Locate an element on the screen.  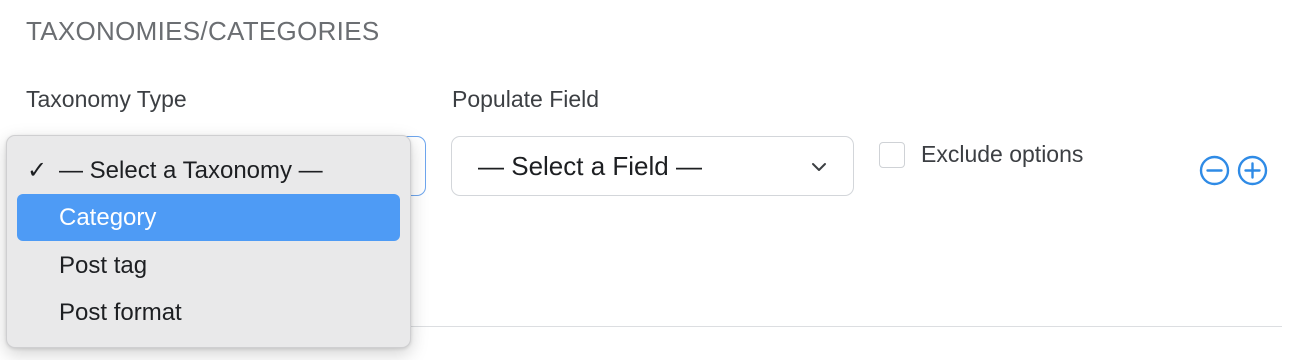
section-divider is located at coordinates (846, 326).